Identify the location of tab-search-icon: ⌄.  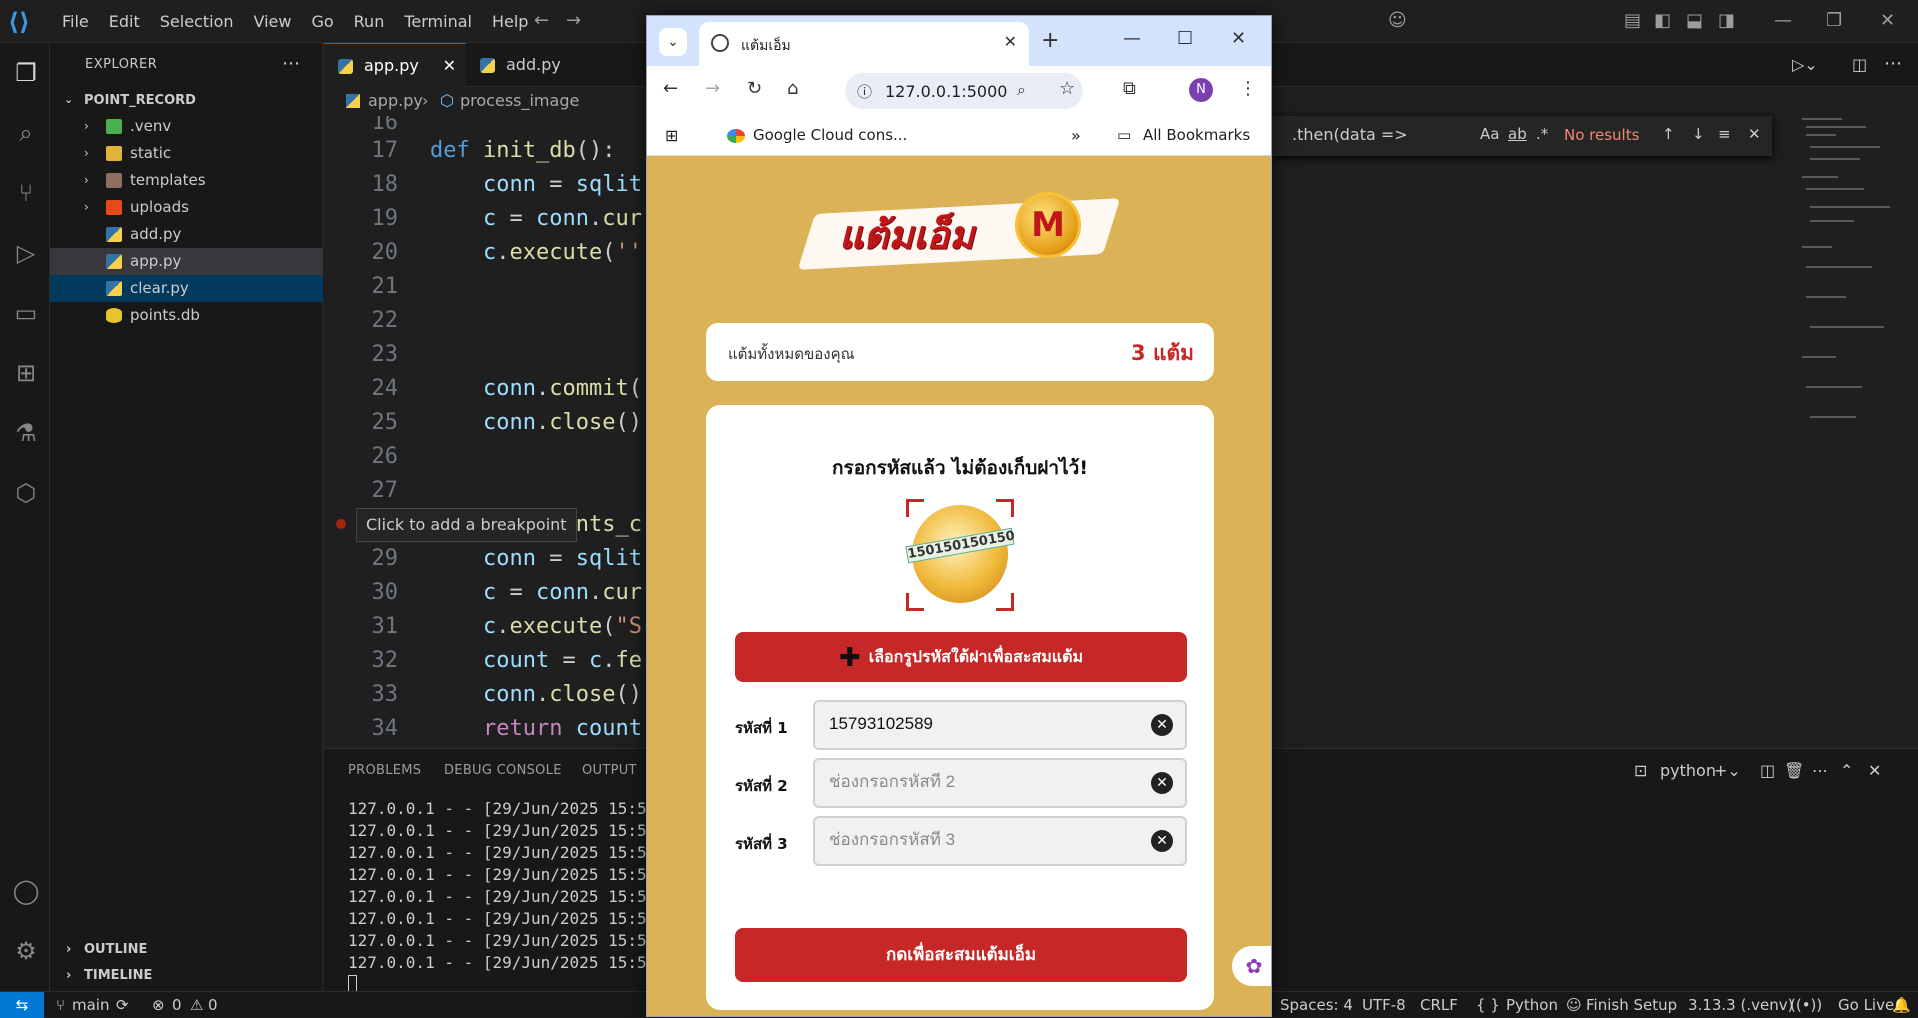
(673, 42).